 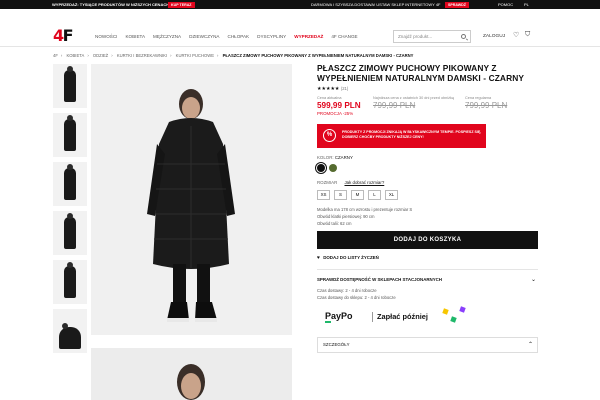 I want to click on paypo-accent, so click(x=328, y=322).